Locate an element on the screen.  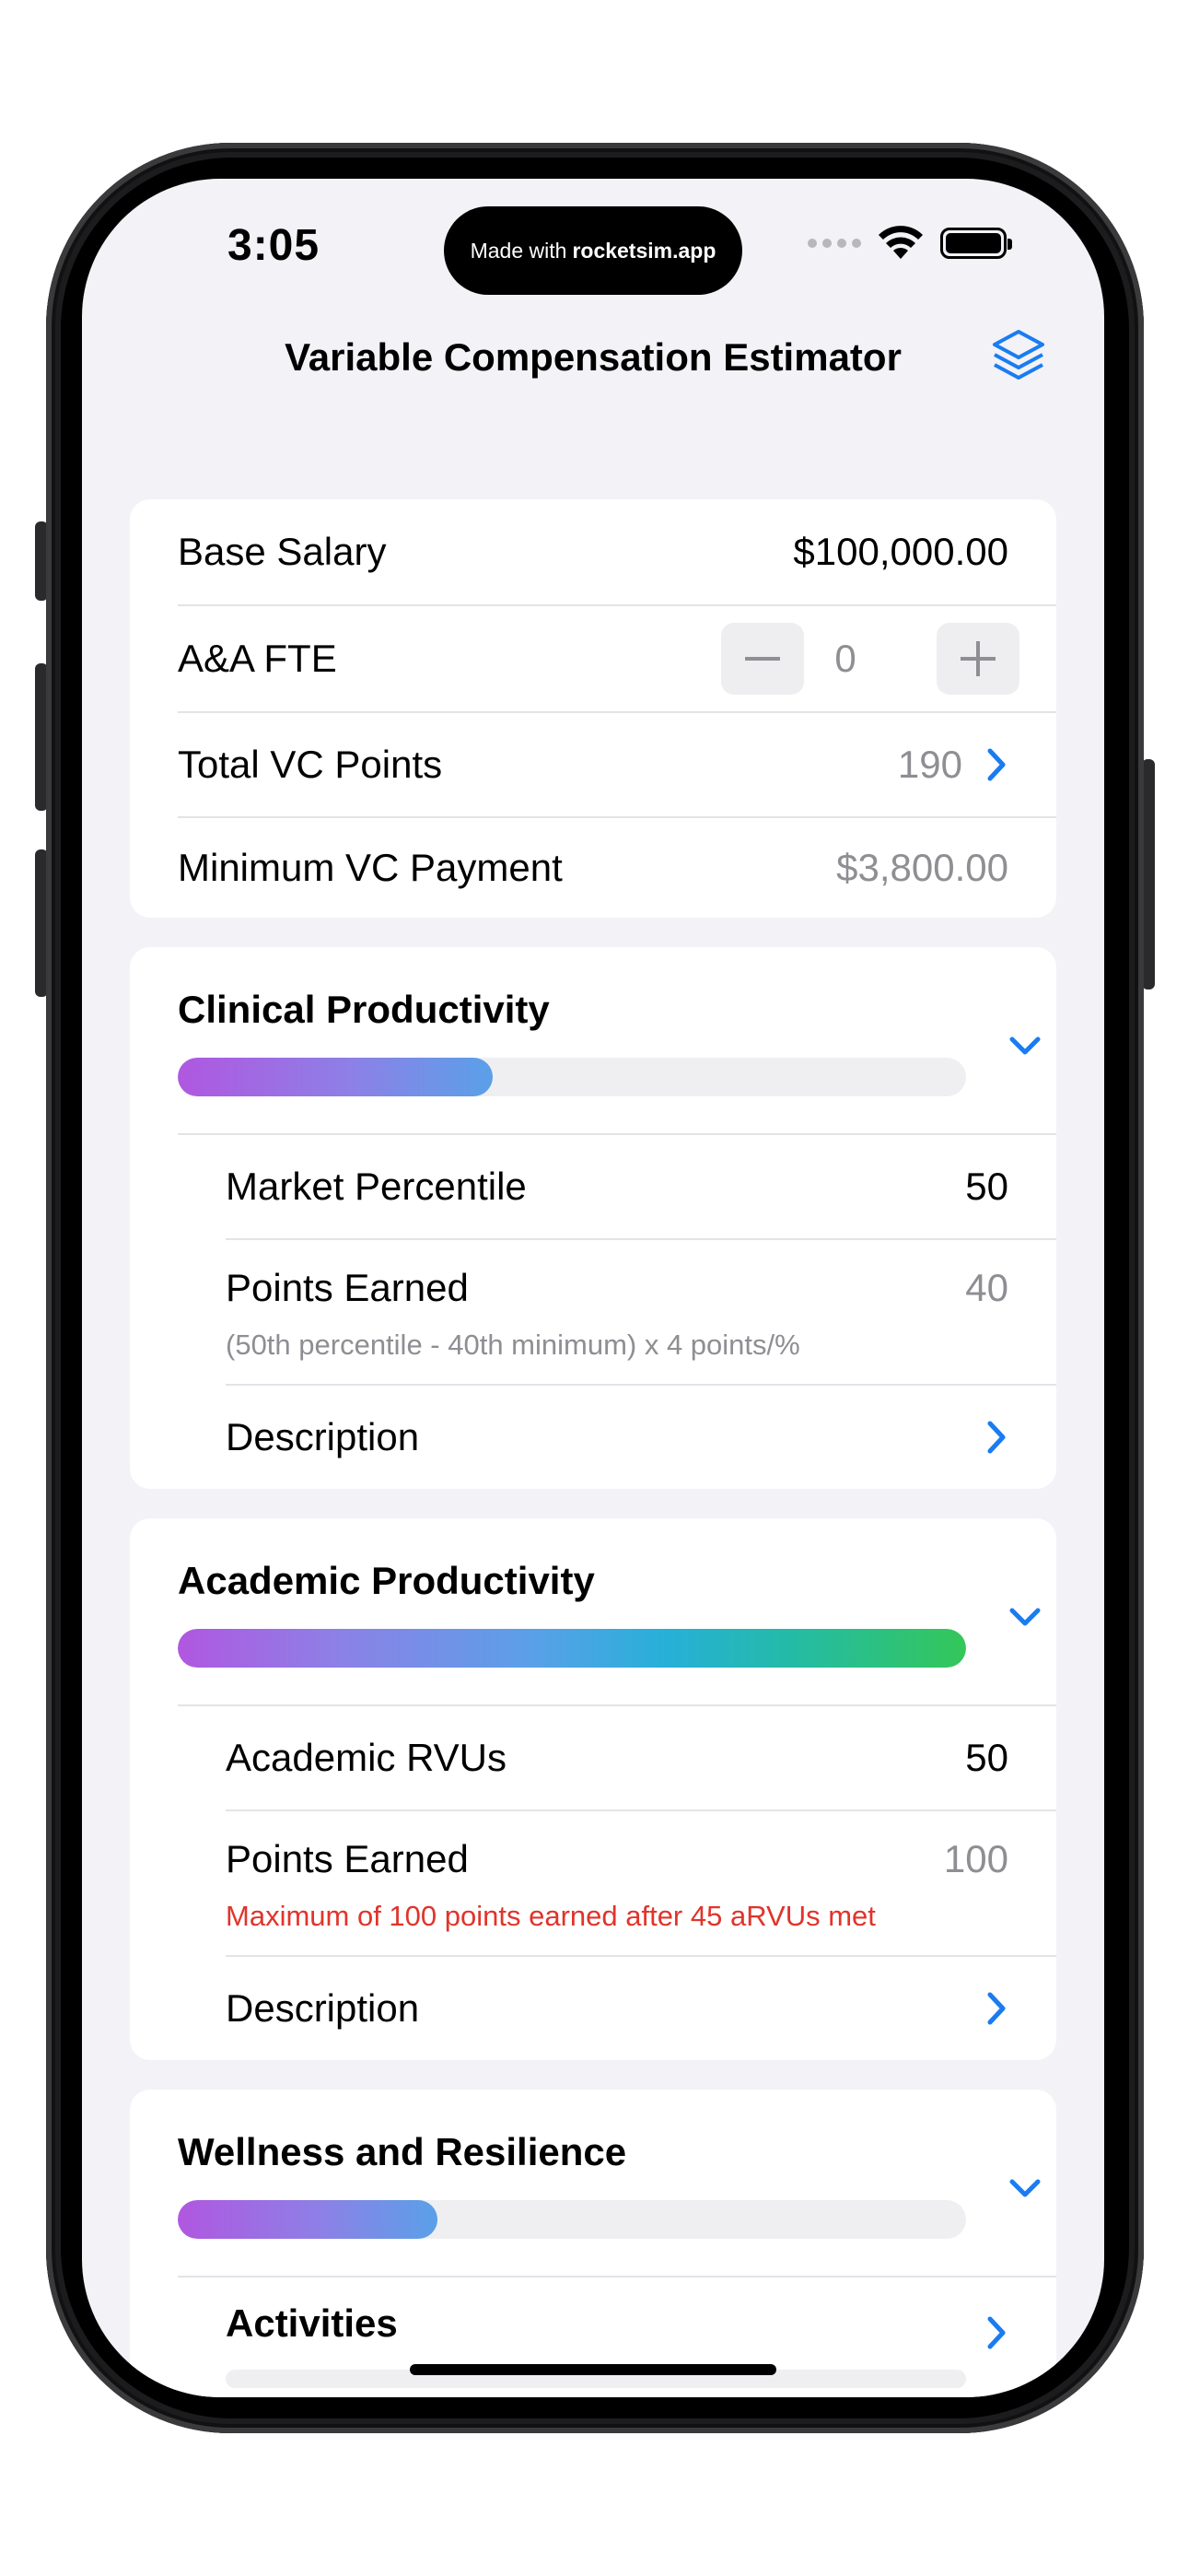
clinical-points-value: 40 is located at coordinates (986, 1287).